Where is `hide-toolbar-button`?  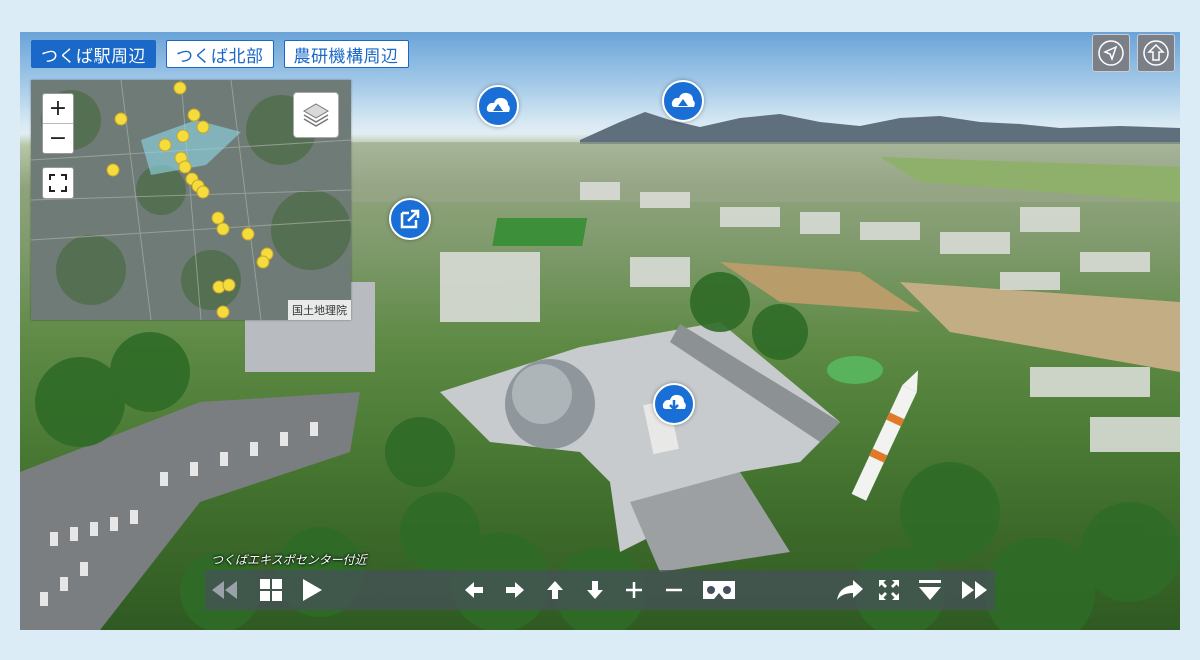 hide-toolbar-button is located at coordinates (930, 590).